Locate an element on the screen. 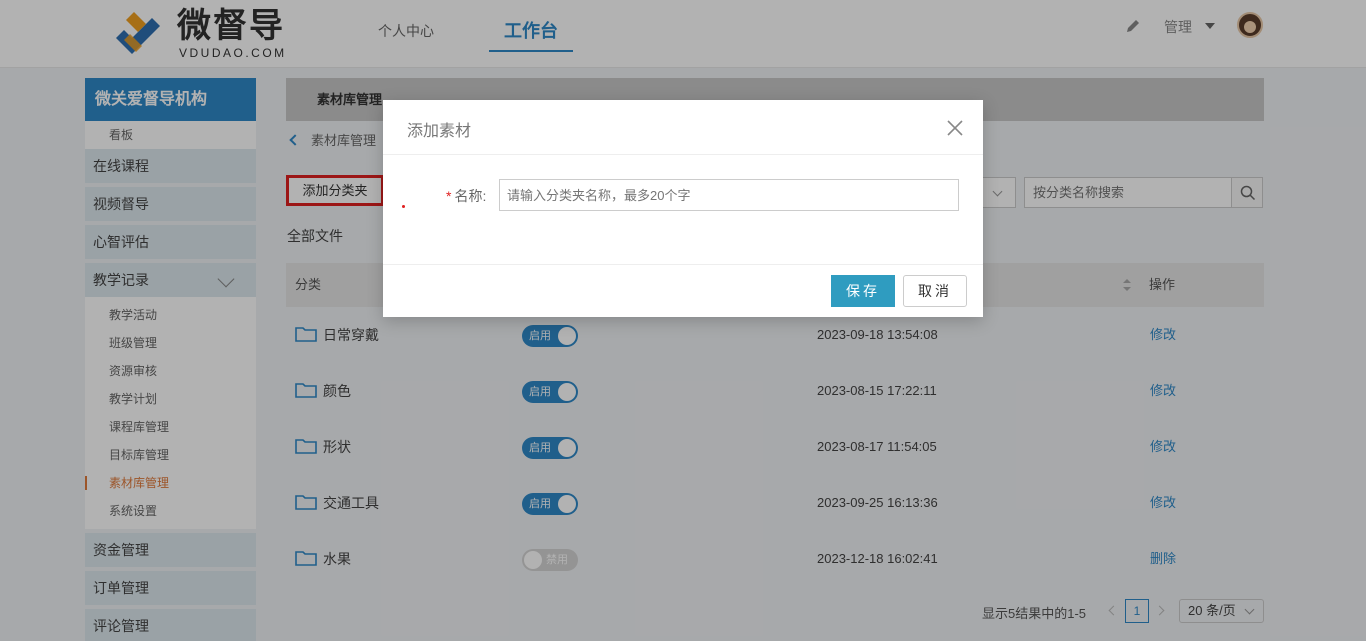  cancel-button: 取消 is located at coordinates (935, 291).